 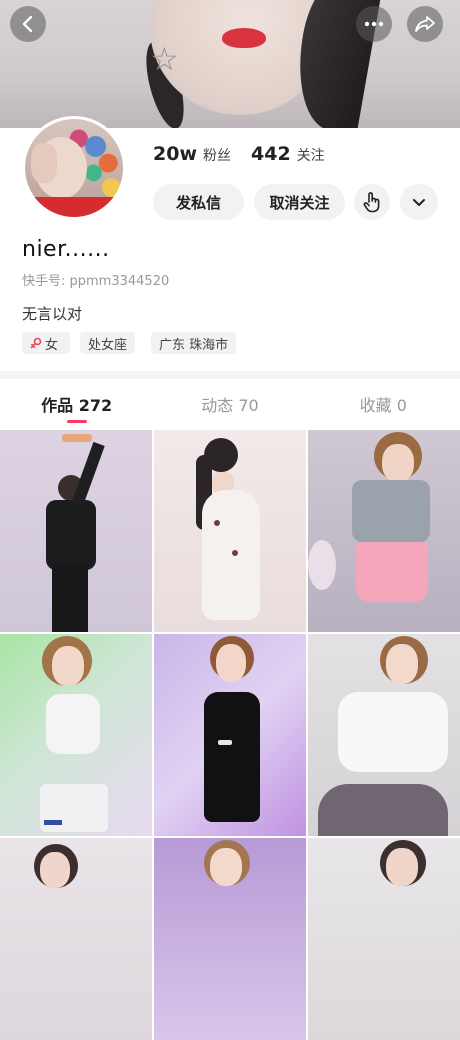 I want to click on section-divider, so click(x=230, y=375).